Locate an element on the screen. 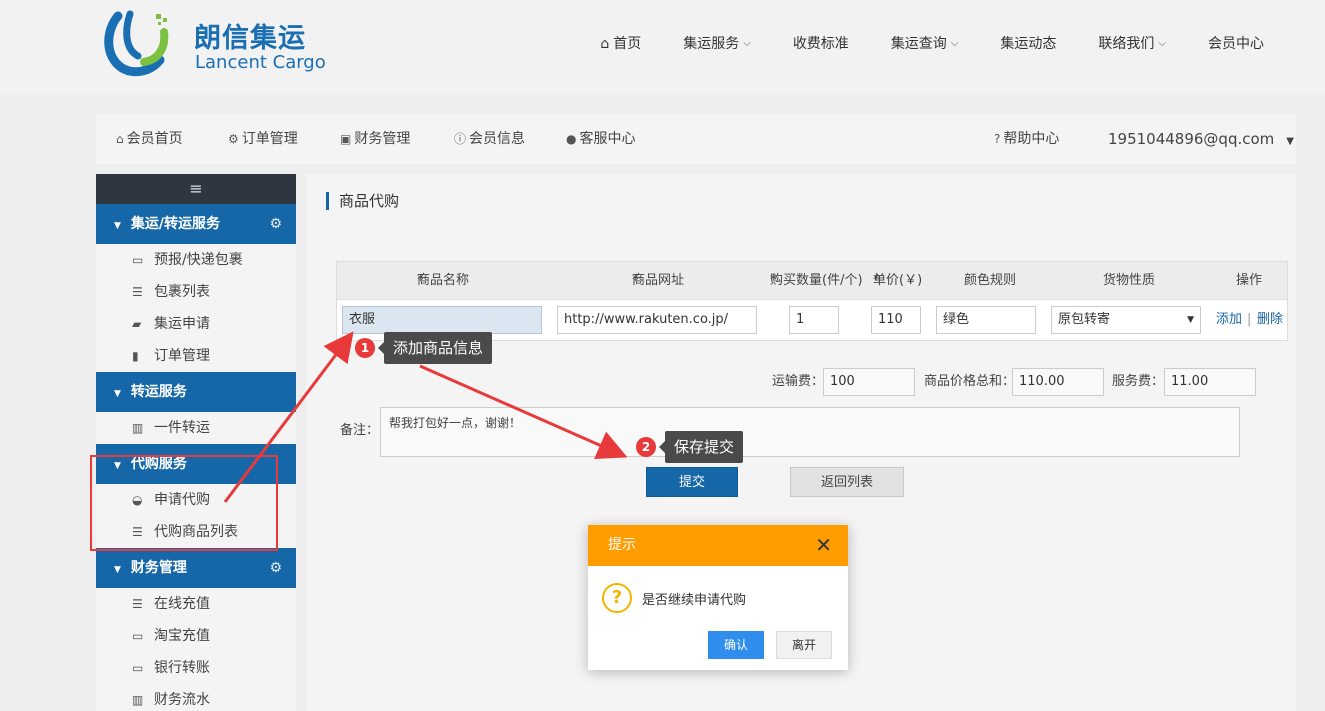 The width and height of the screenshot is (1325, 711). service-fee-input: 11.00 is located at coordinates (1210, 382).